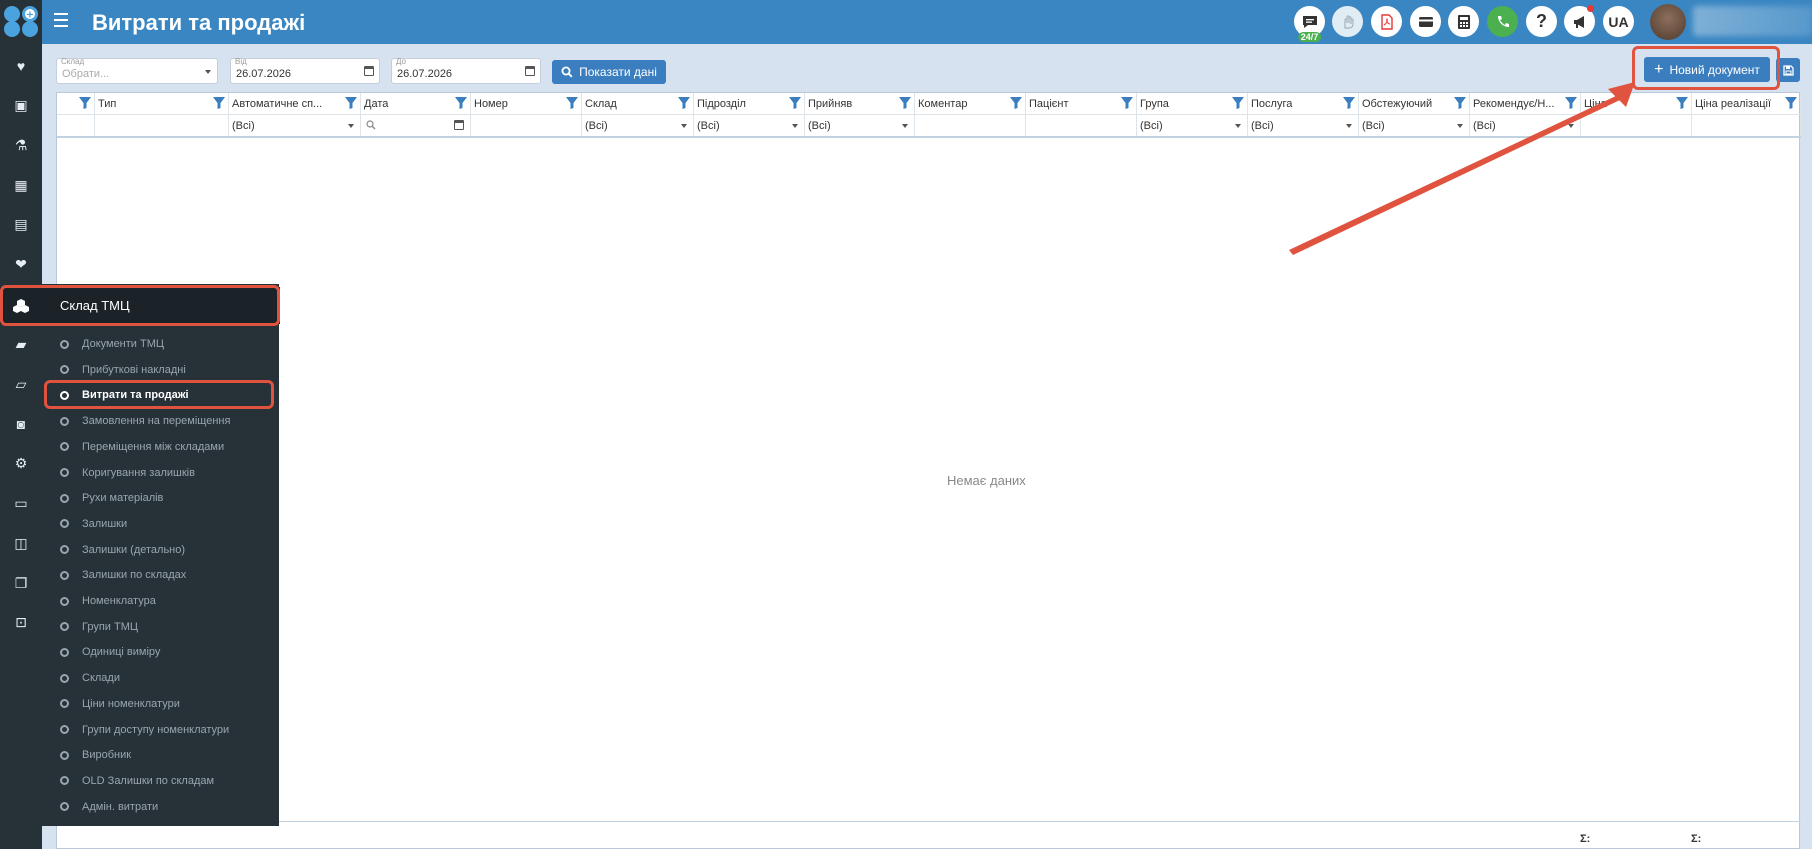  What do you see at coordinates (21, 503) in the screenshot?
I see `window-icon: ▭` at bounding box center [21, 503].